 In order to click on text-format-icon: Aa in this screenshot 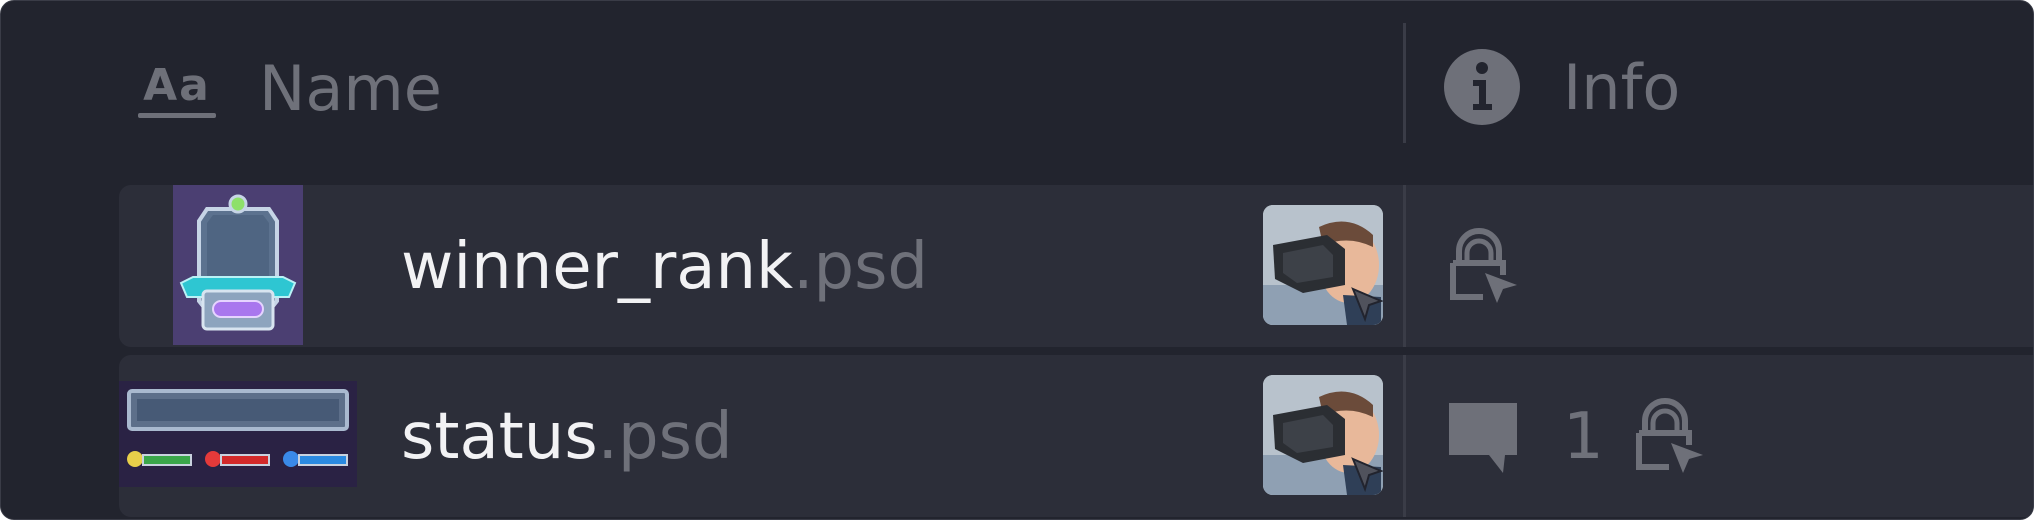, I will do `click(177, 89)`.